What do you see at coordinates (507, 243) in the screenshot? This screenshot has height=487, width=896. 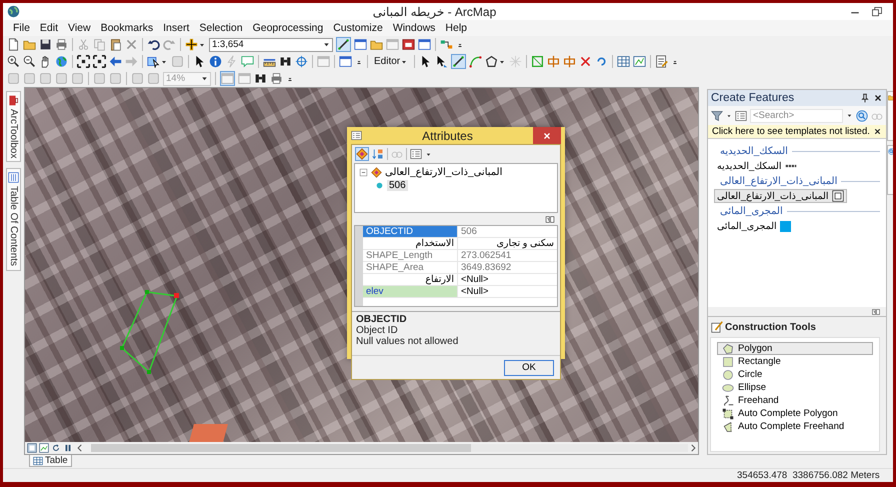 I see `field-value: سكنى و تجارى` at bounding box center [507, 243].